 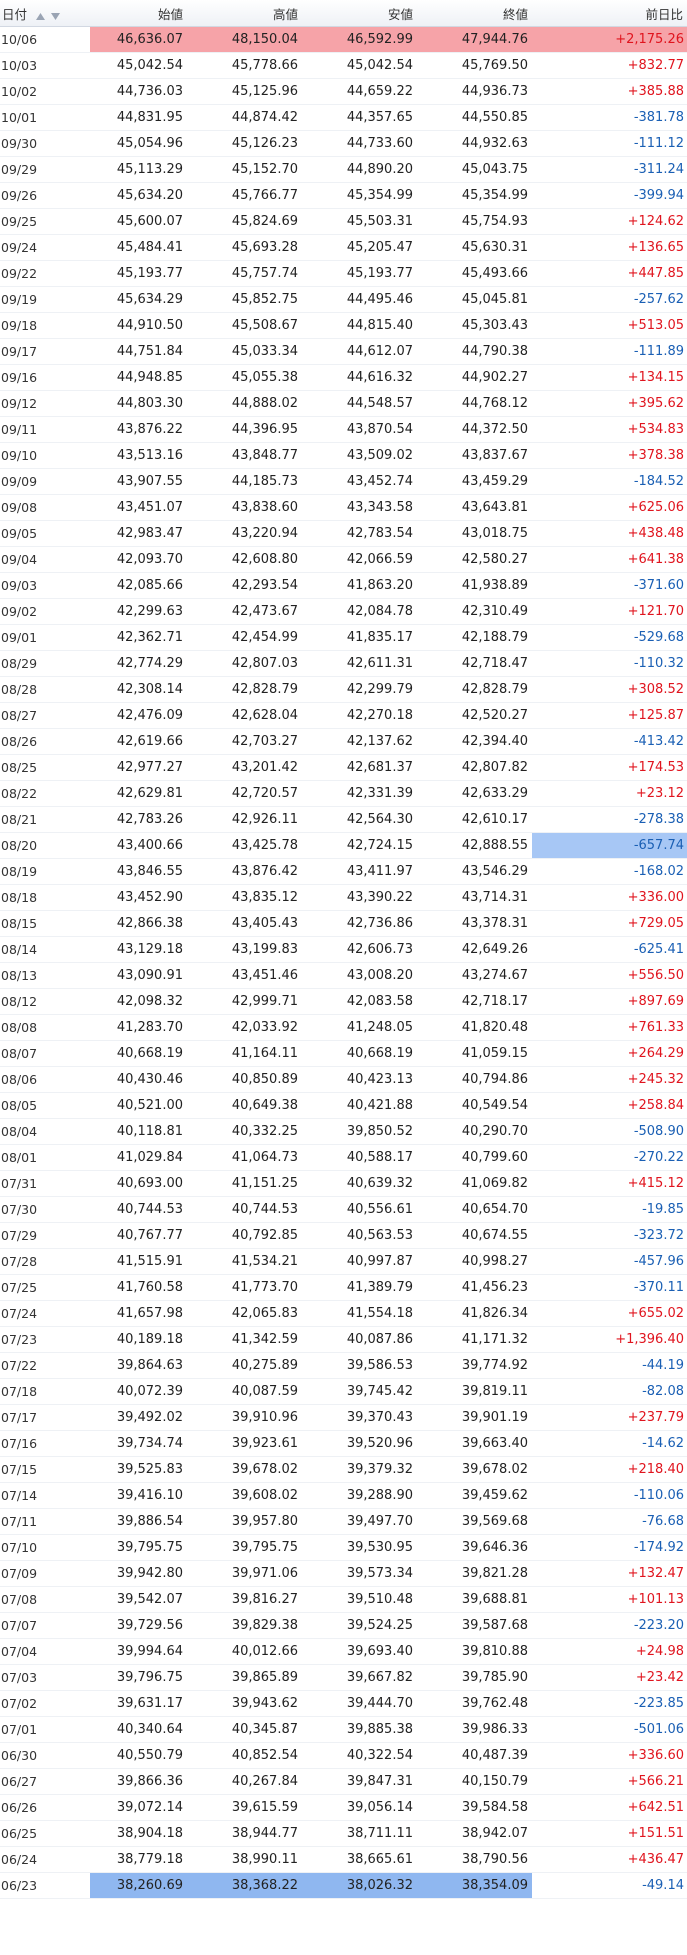 What do you see at coordinates (138, 1703) in the screenshot?
I see `cell-open: 39,631.17` at bounding box center [138, 1703].